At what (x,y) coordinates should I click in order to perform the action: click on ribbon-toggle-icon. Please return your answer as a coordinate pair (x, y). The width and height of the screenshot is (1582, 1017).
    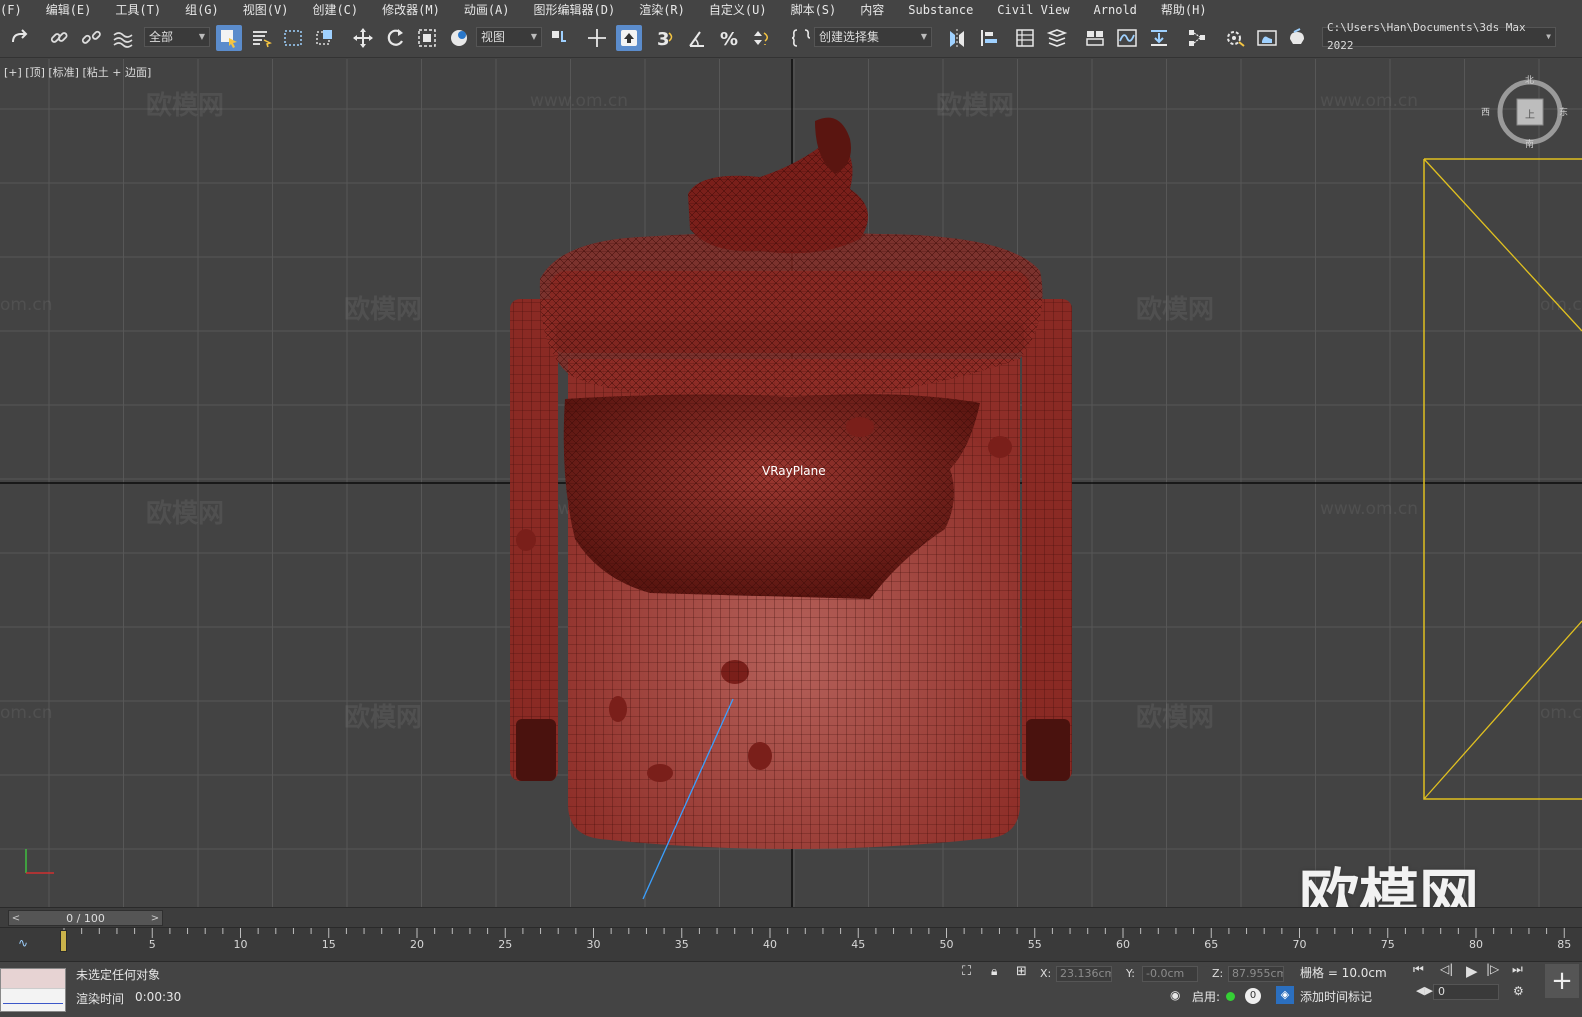
    Looking at the image, I should click on (1095, 38).